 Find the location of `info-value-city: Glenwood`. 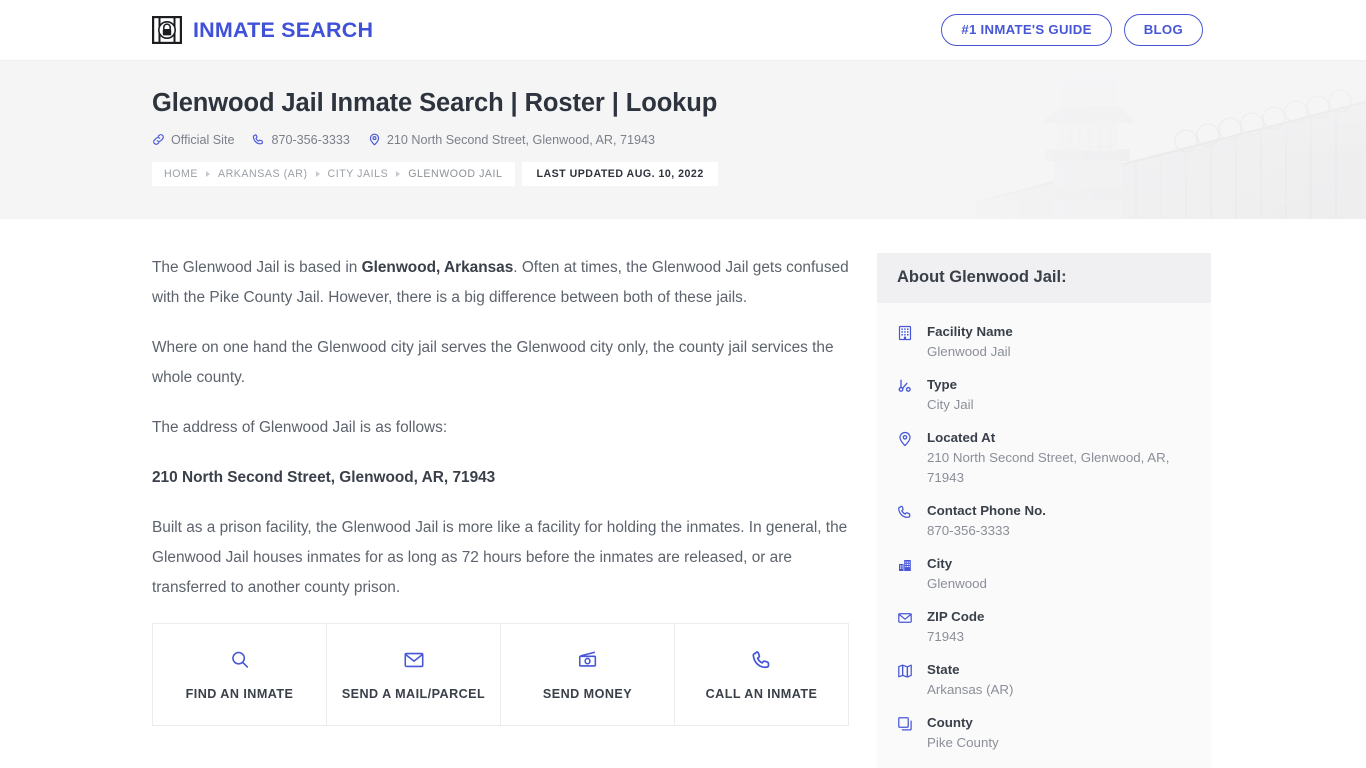

info-value-city: Glenwood is located at coordinates (957, 583).